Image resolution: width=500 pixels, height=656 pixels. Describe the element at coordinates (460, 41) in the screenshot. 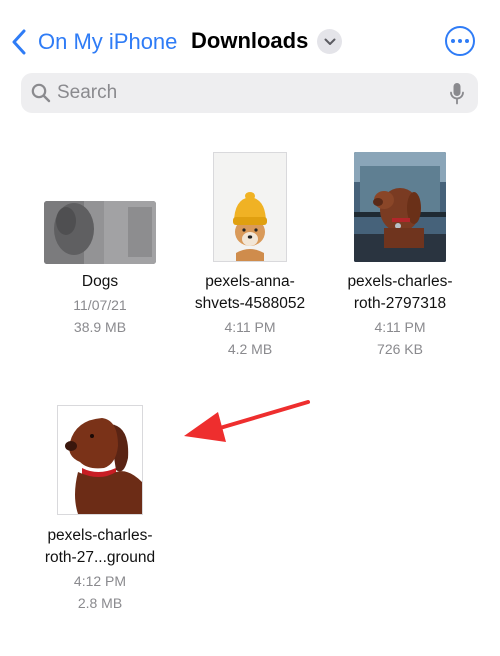

I see `more-button` at that location.